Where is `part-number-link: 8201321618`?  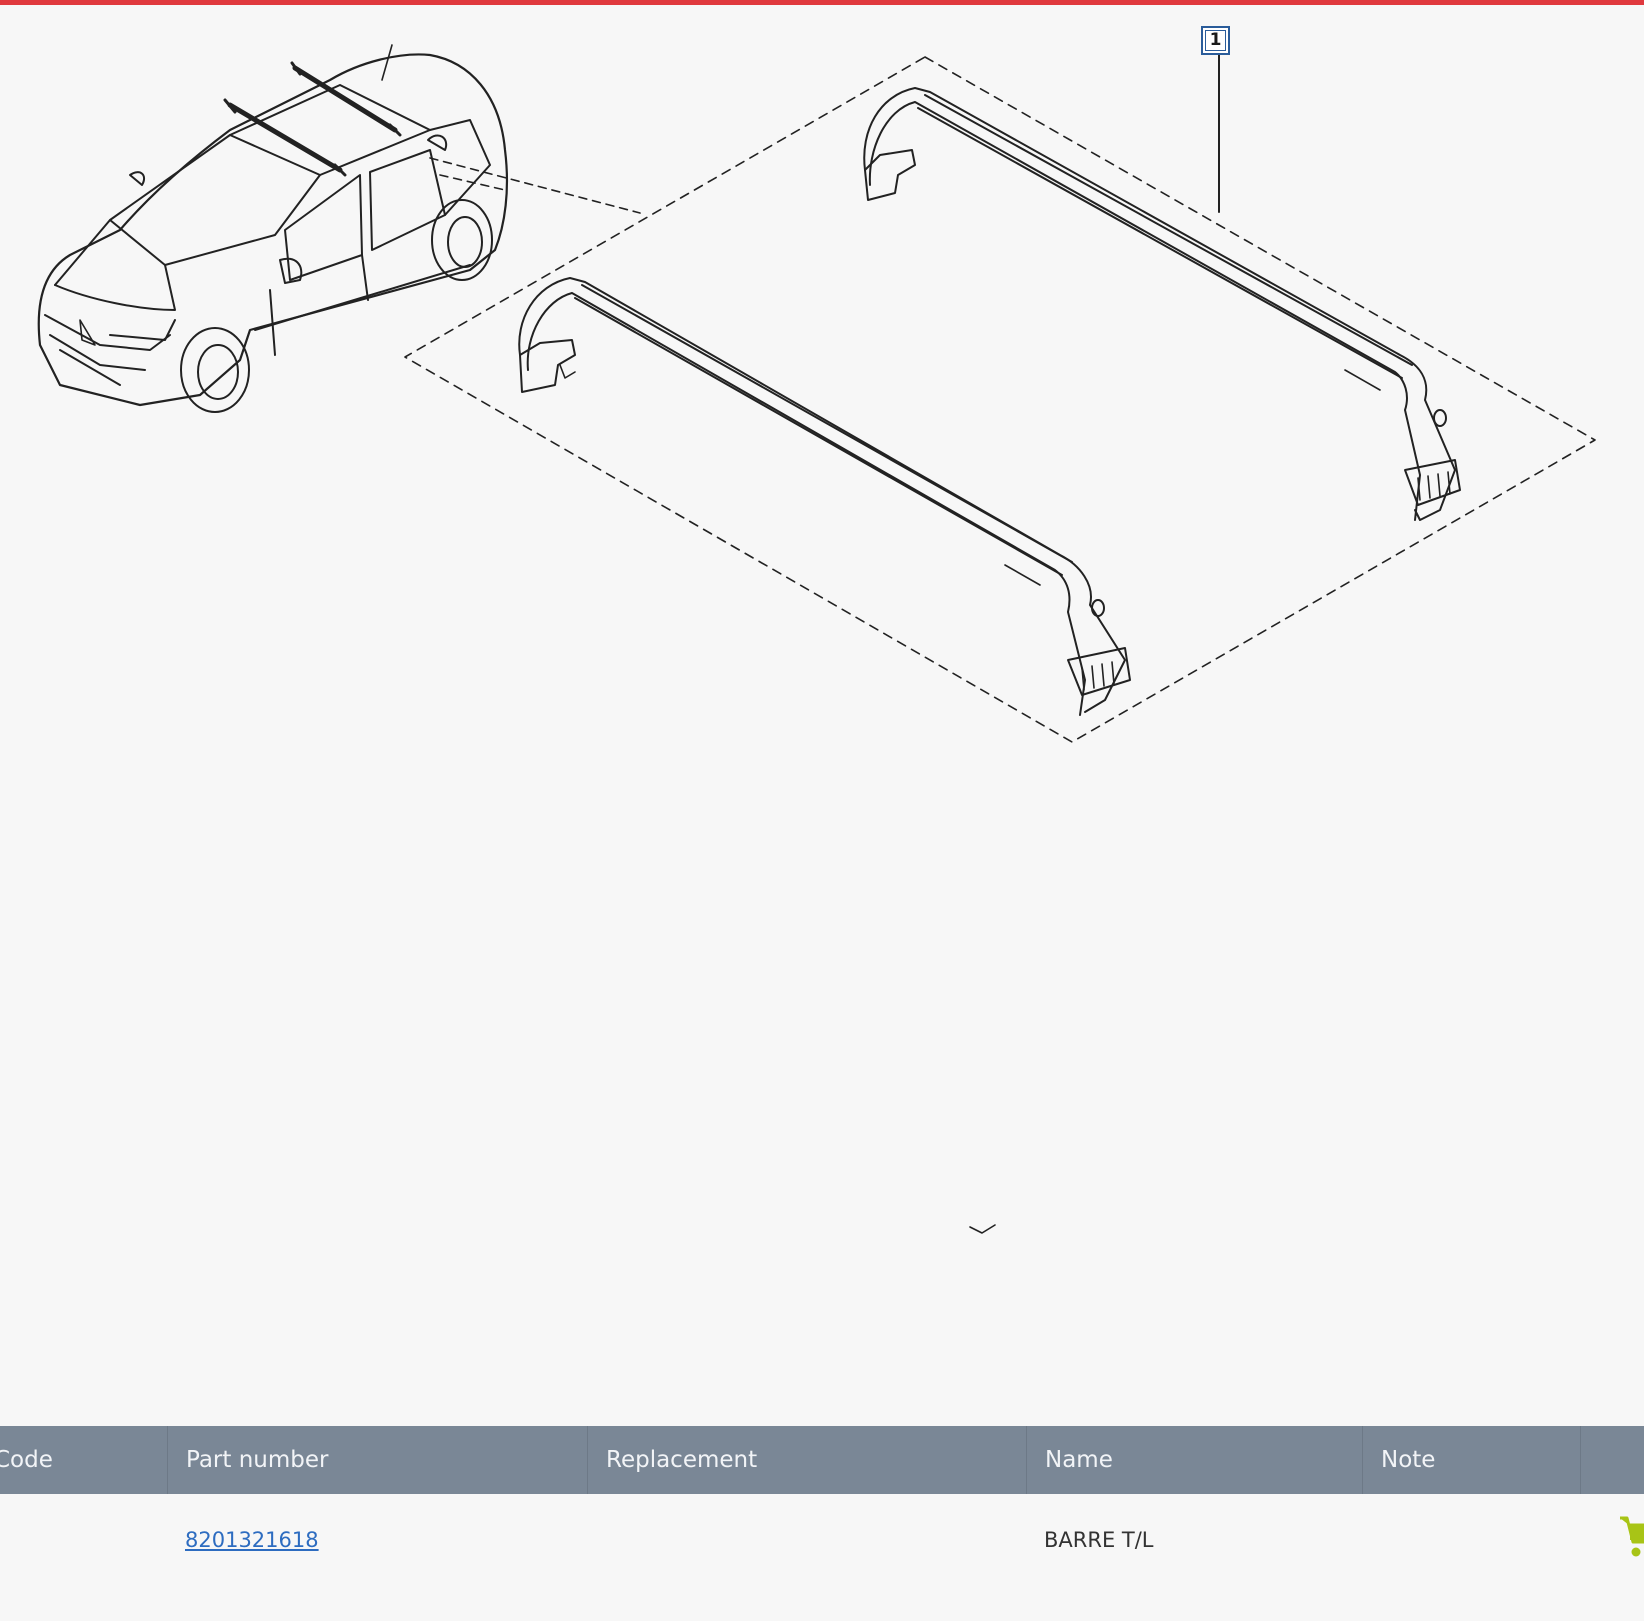
part-number-link: 8201321618 is located at coordinates (252, 1540).